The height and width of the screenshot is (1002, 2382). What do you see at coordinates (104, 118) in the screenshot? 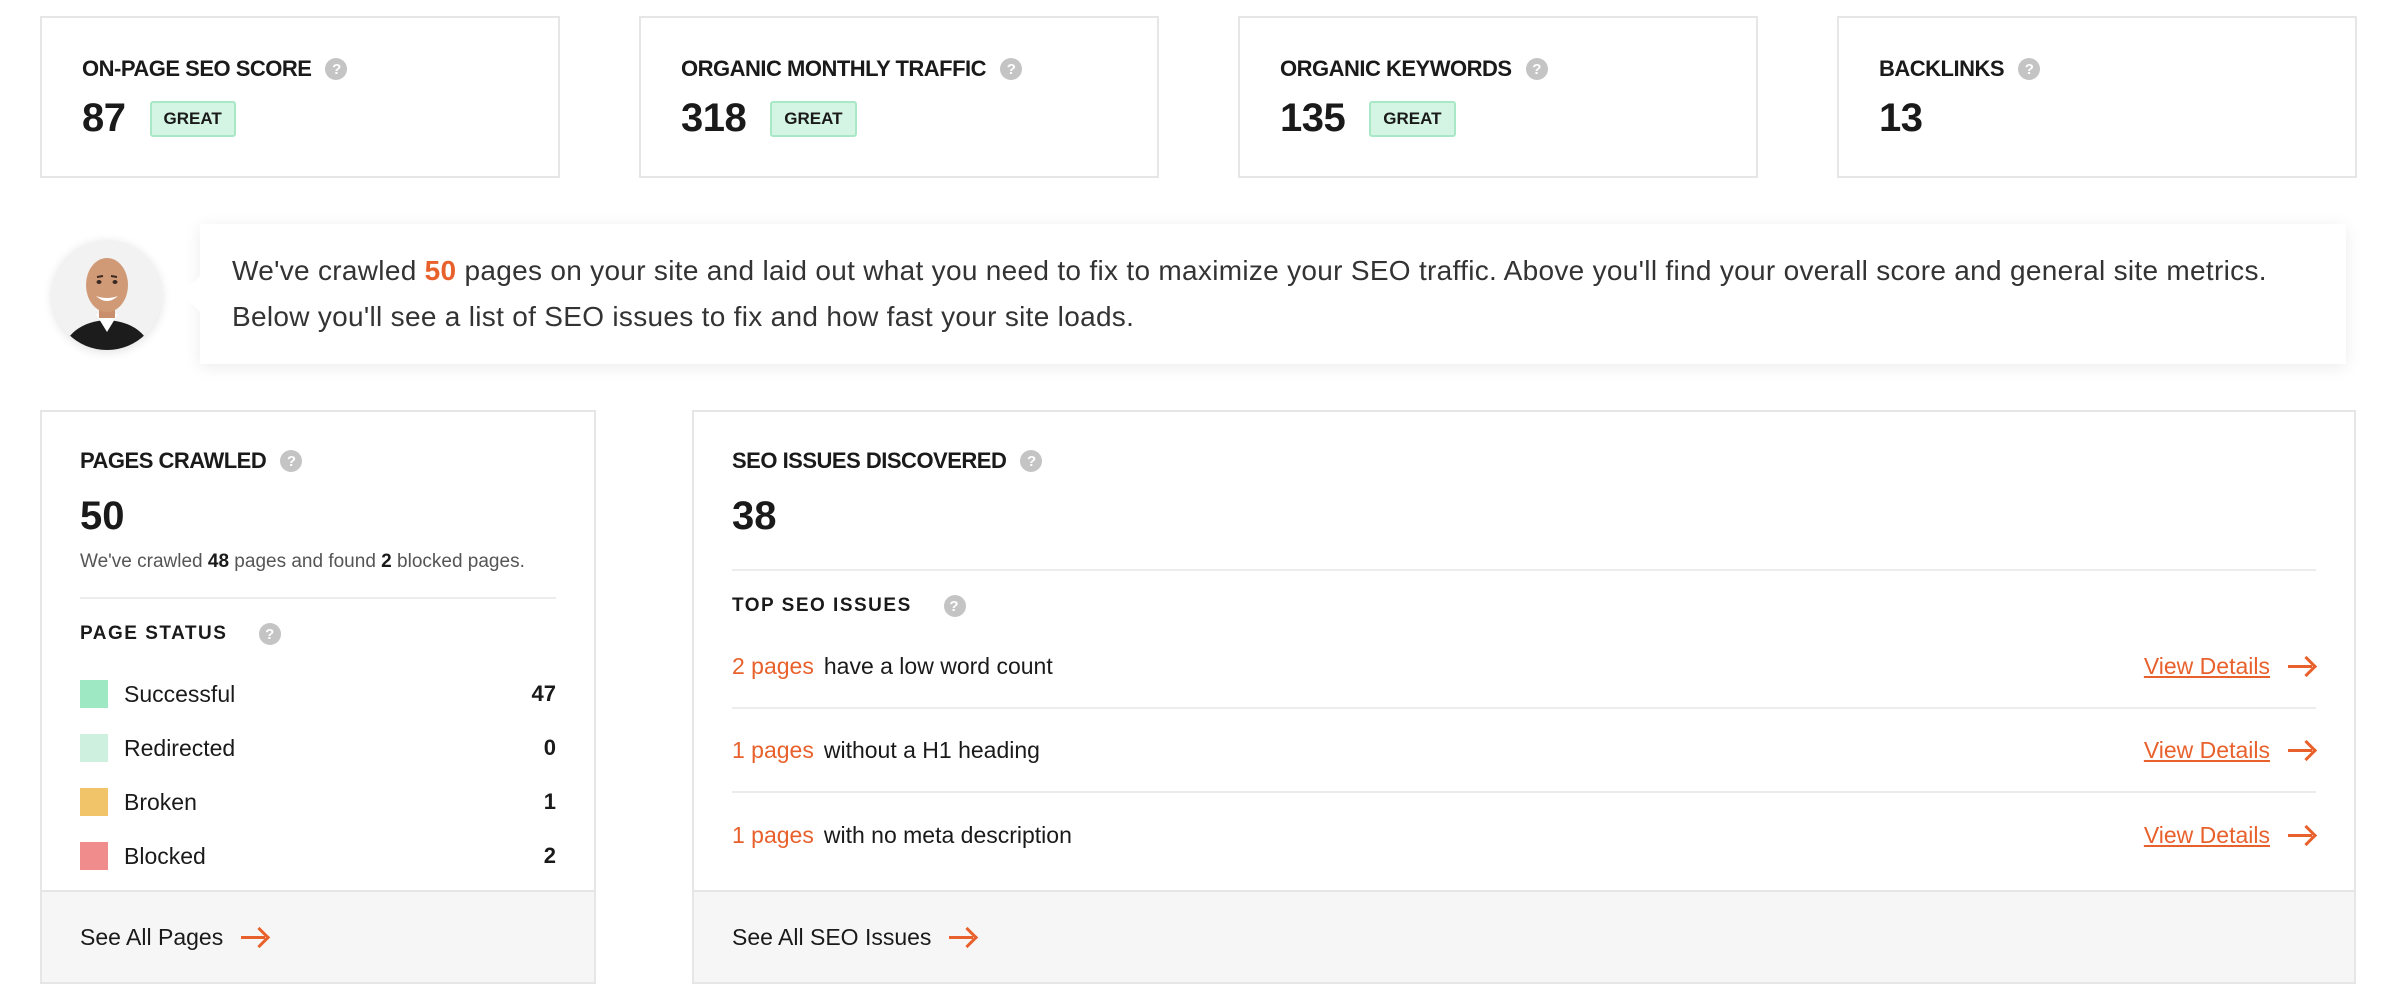
I see `metric-value: 87` at bounding box center [104, 118].